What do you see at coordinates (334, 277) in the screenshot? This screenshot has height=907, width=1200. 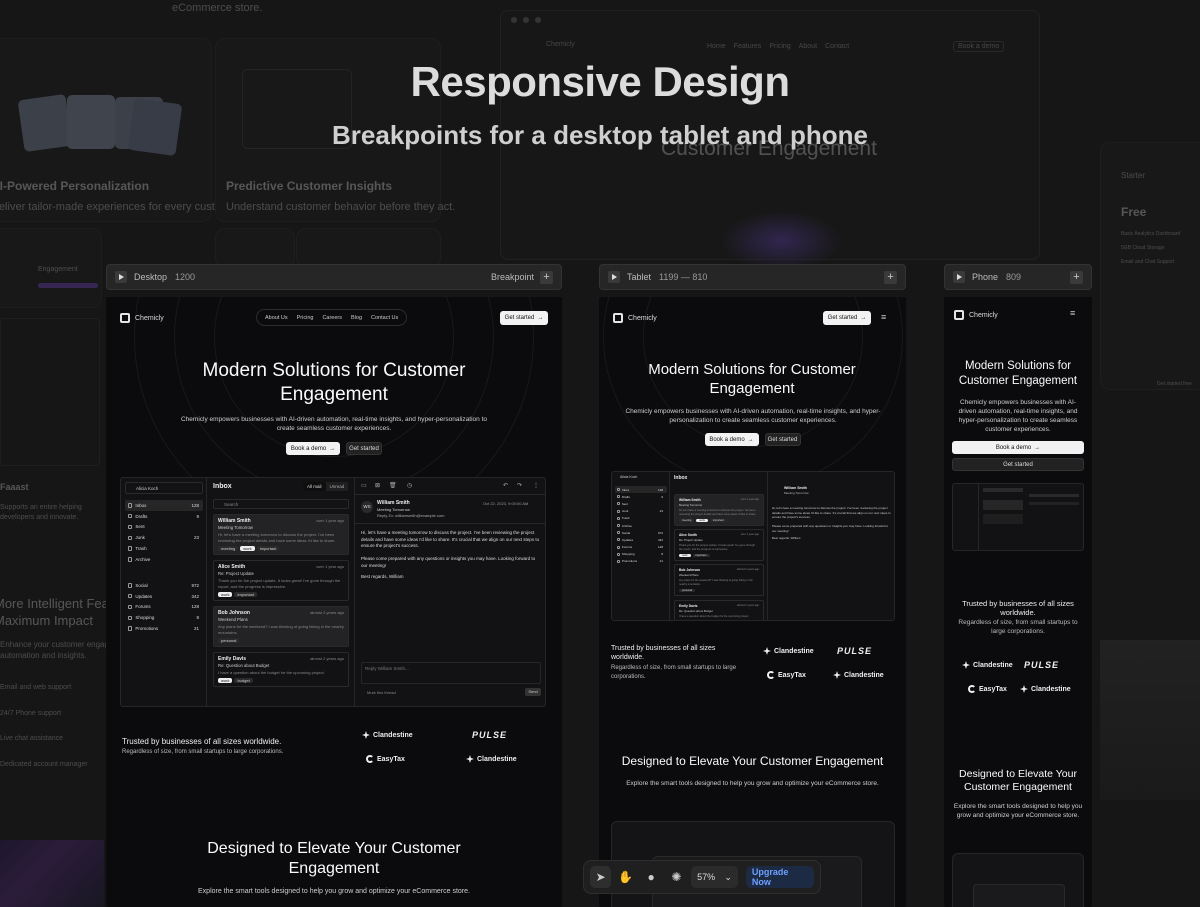 I see `desktop-breakpoint-bar: Desktop 1200 Breakpoint +` at bounding box center [334, 277].